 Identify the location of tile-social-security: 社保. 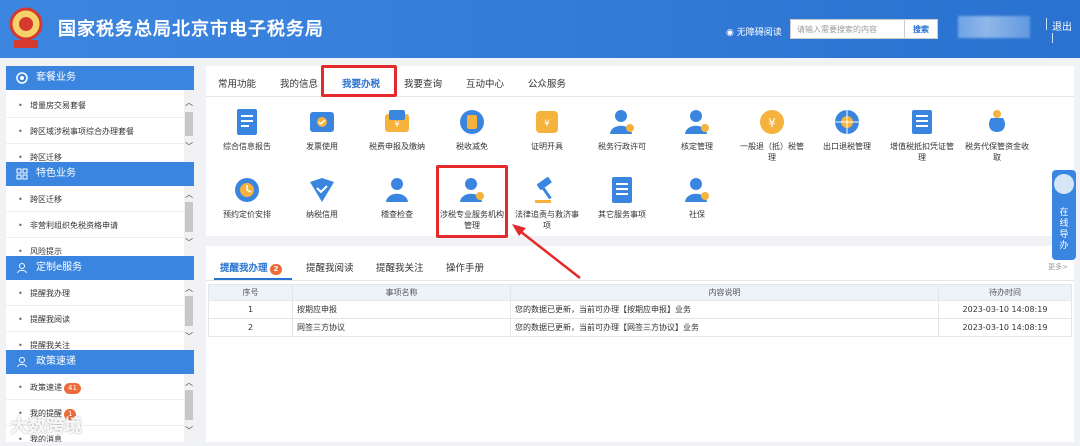
(697, 197).